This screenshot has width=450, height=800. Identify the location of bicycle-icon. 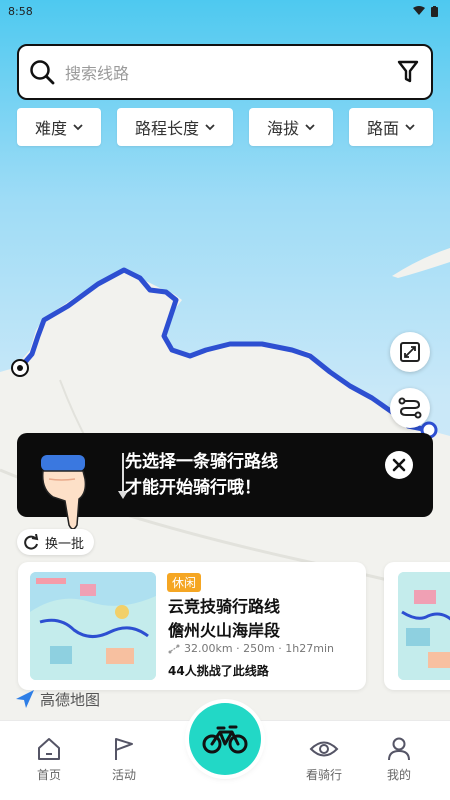
(225, 739).